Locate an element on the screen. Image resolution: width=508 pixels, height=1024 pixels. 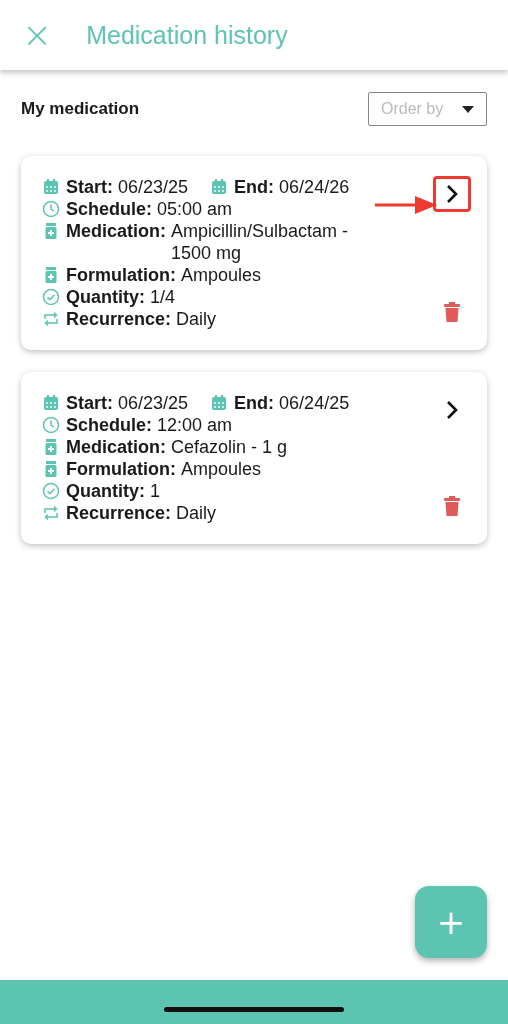
close-button: × is located at coordinates (37, 35).